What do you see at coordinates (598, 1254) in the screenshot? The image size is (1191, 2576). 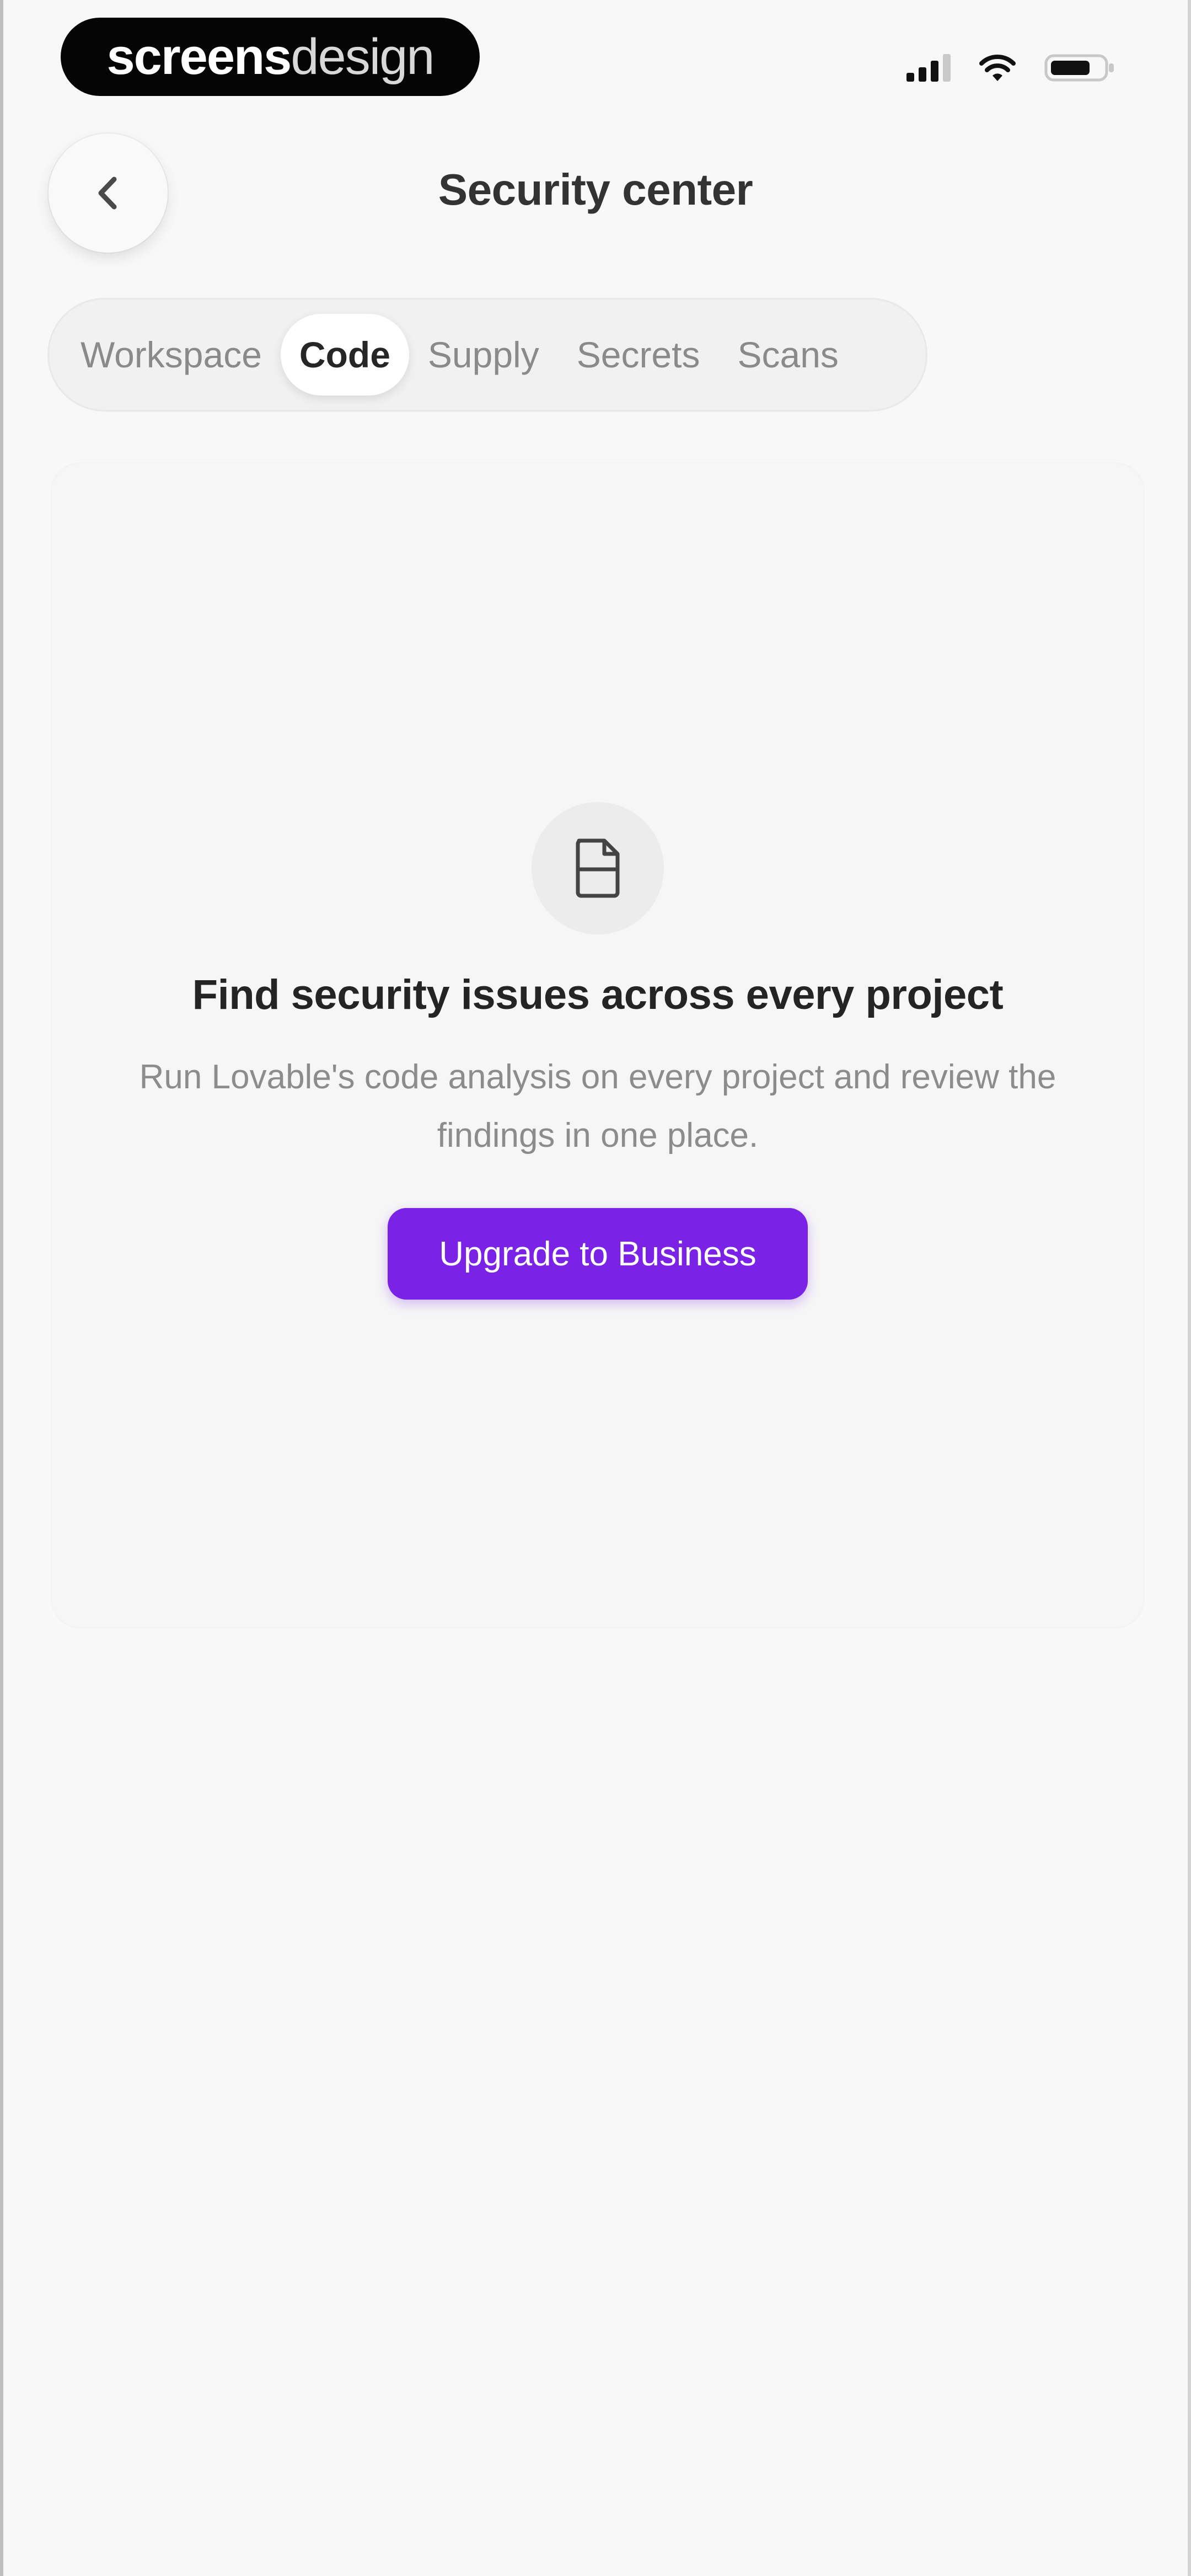 I see `upgrade-to-business-button: Upgrade to Business` at bounding box center [598, 1254].